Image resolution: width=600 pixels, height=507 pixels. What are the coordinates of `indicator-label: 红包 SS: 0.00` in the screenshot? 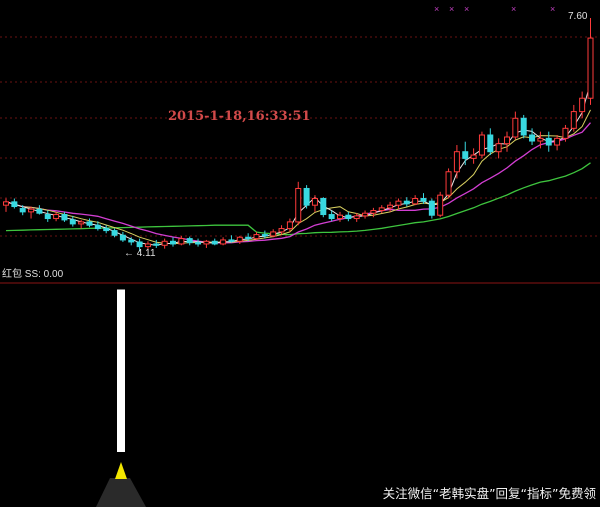 It's located at (33, 273).